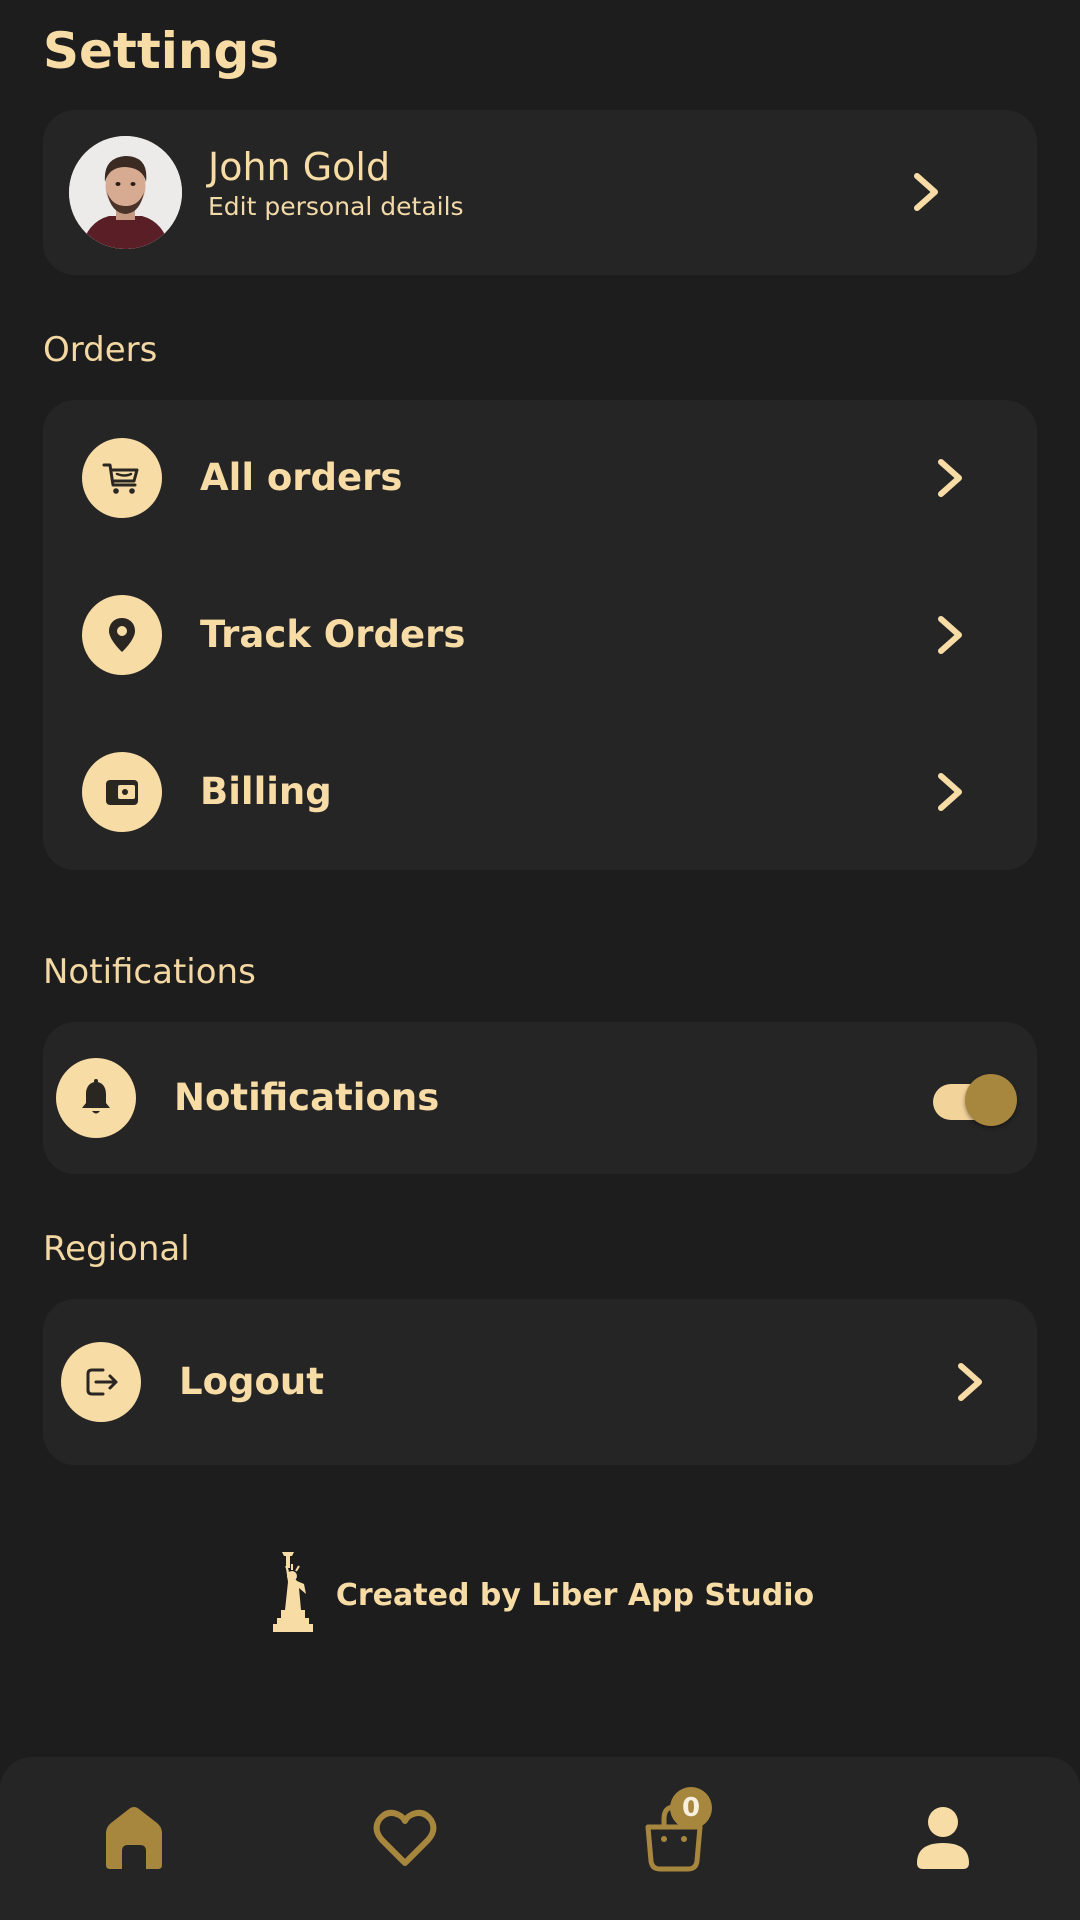  Describe the element at coordinates (575, 1595) in the screenshot. I see `credit-text: Created by Liber App Studio` at that location.